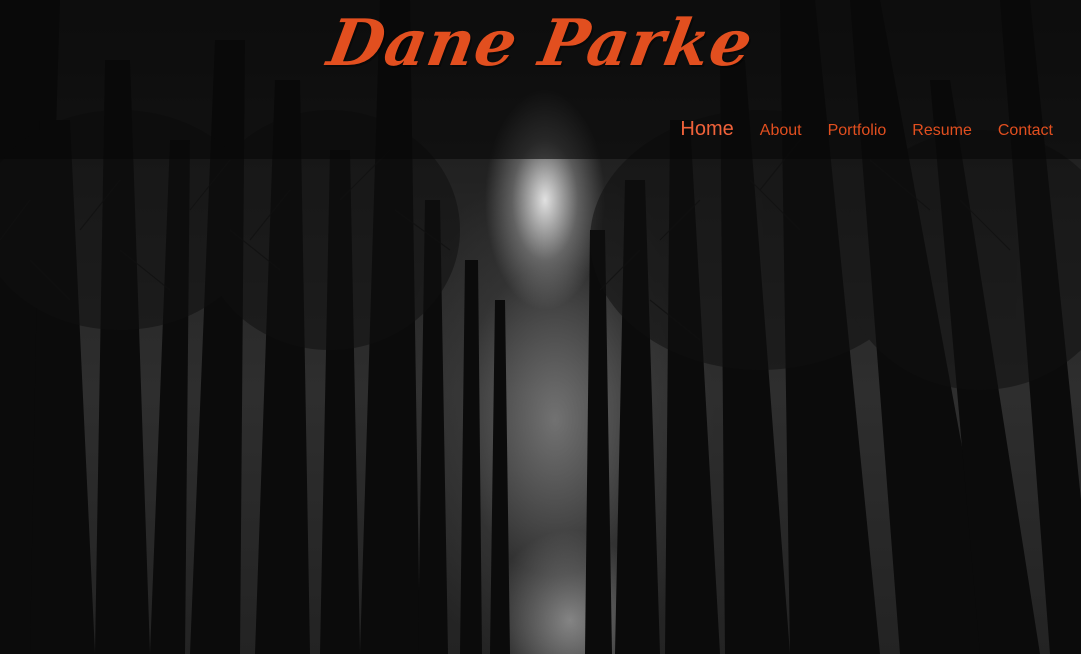  Describe the element at coordinates (1025, 131) in the screenshot. I see `nav-item-contact: Contact` at that location.